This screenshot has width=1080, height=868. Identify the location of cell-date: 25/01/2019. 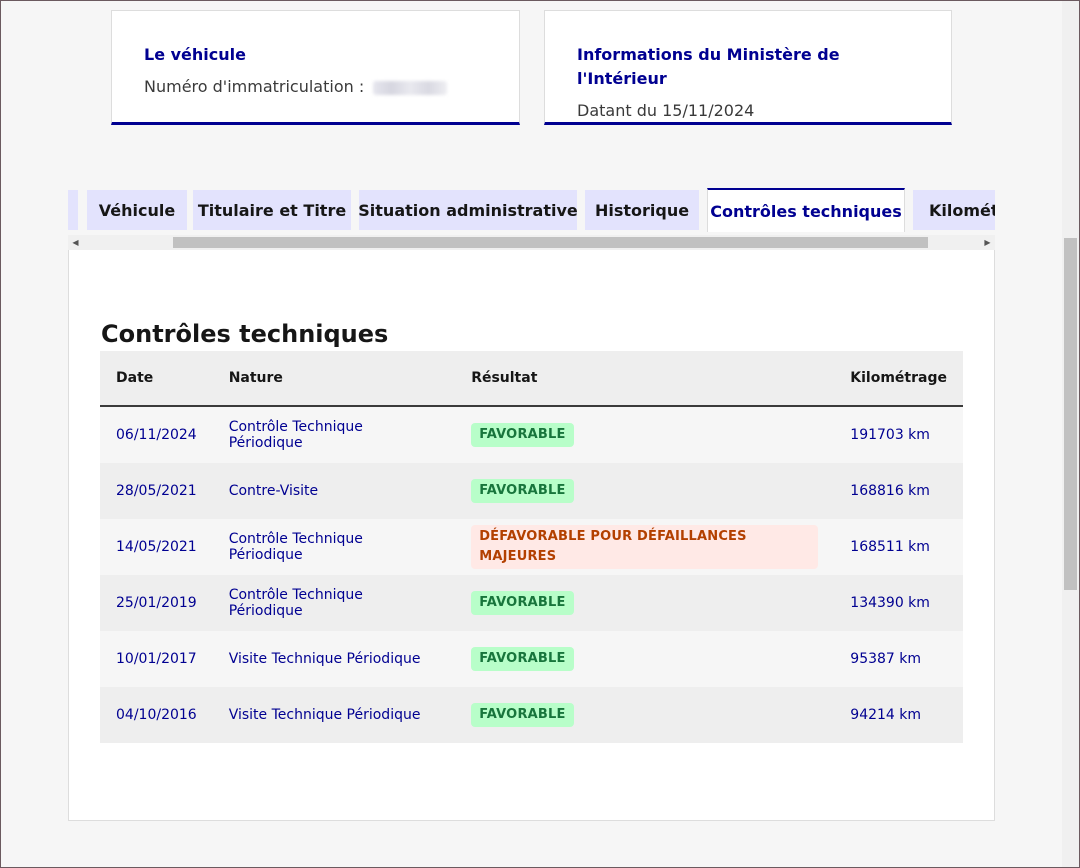
(156, 603).